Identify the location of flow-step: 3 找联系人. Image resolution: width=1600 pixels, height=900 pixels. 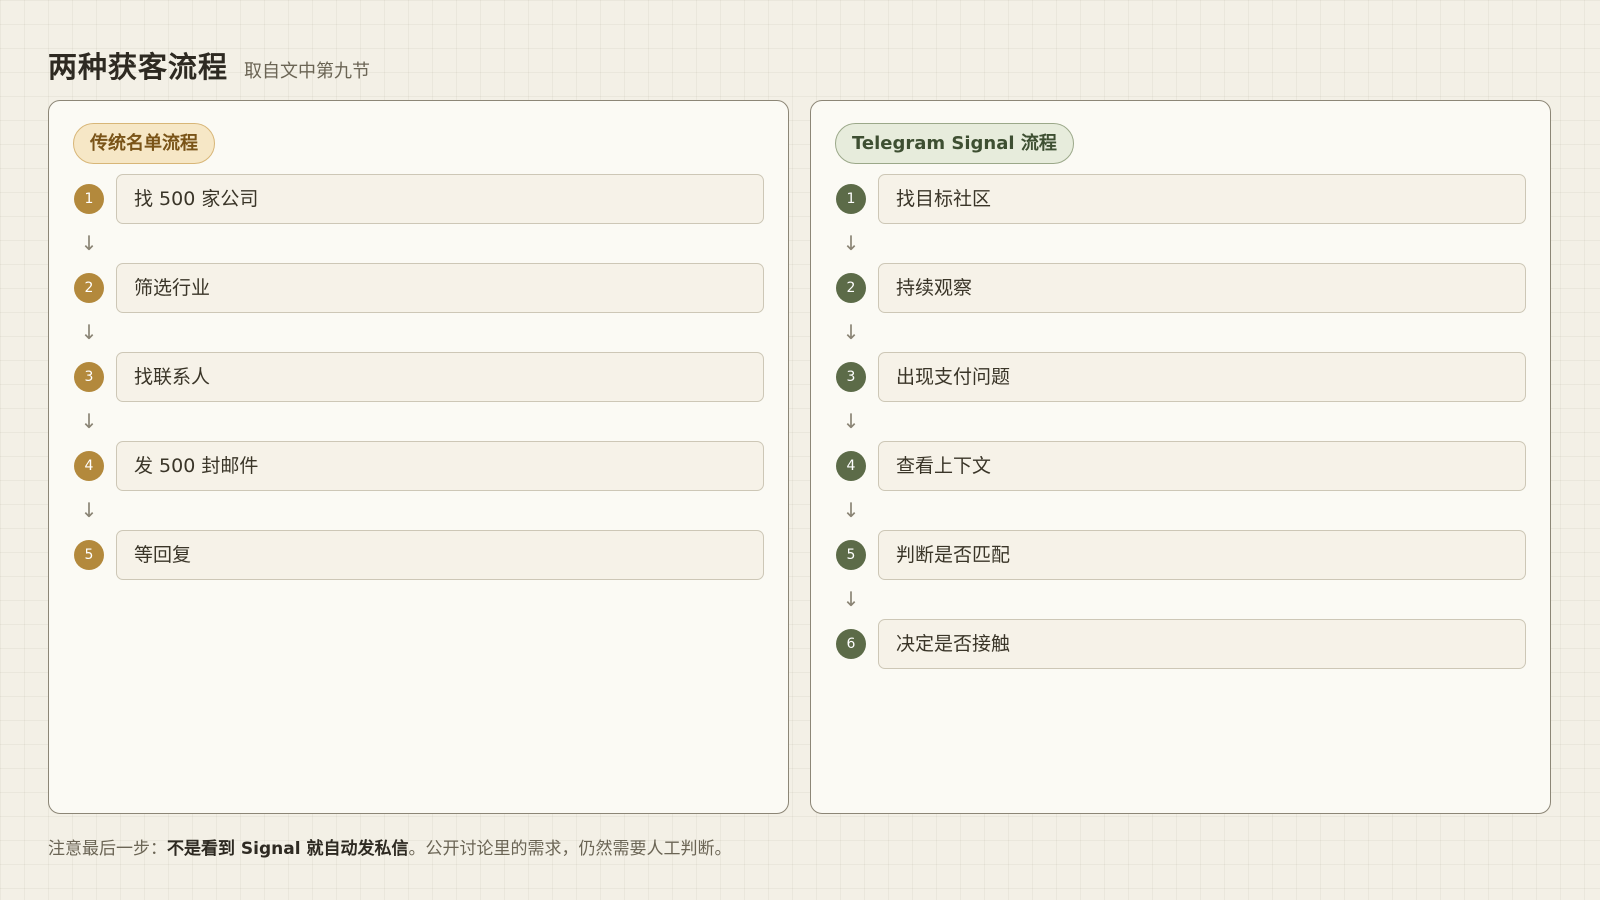
(418, 377).